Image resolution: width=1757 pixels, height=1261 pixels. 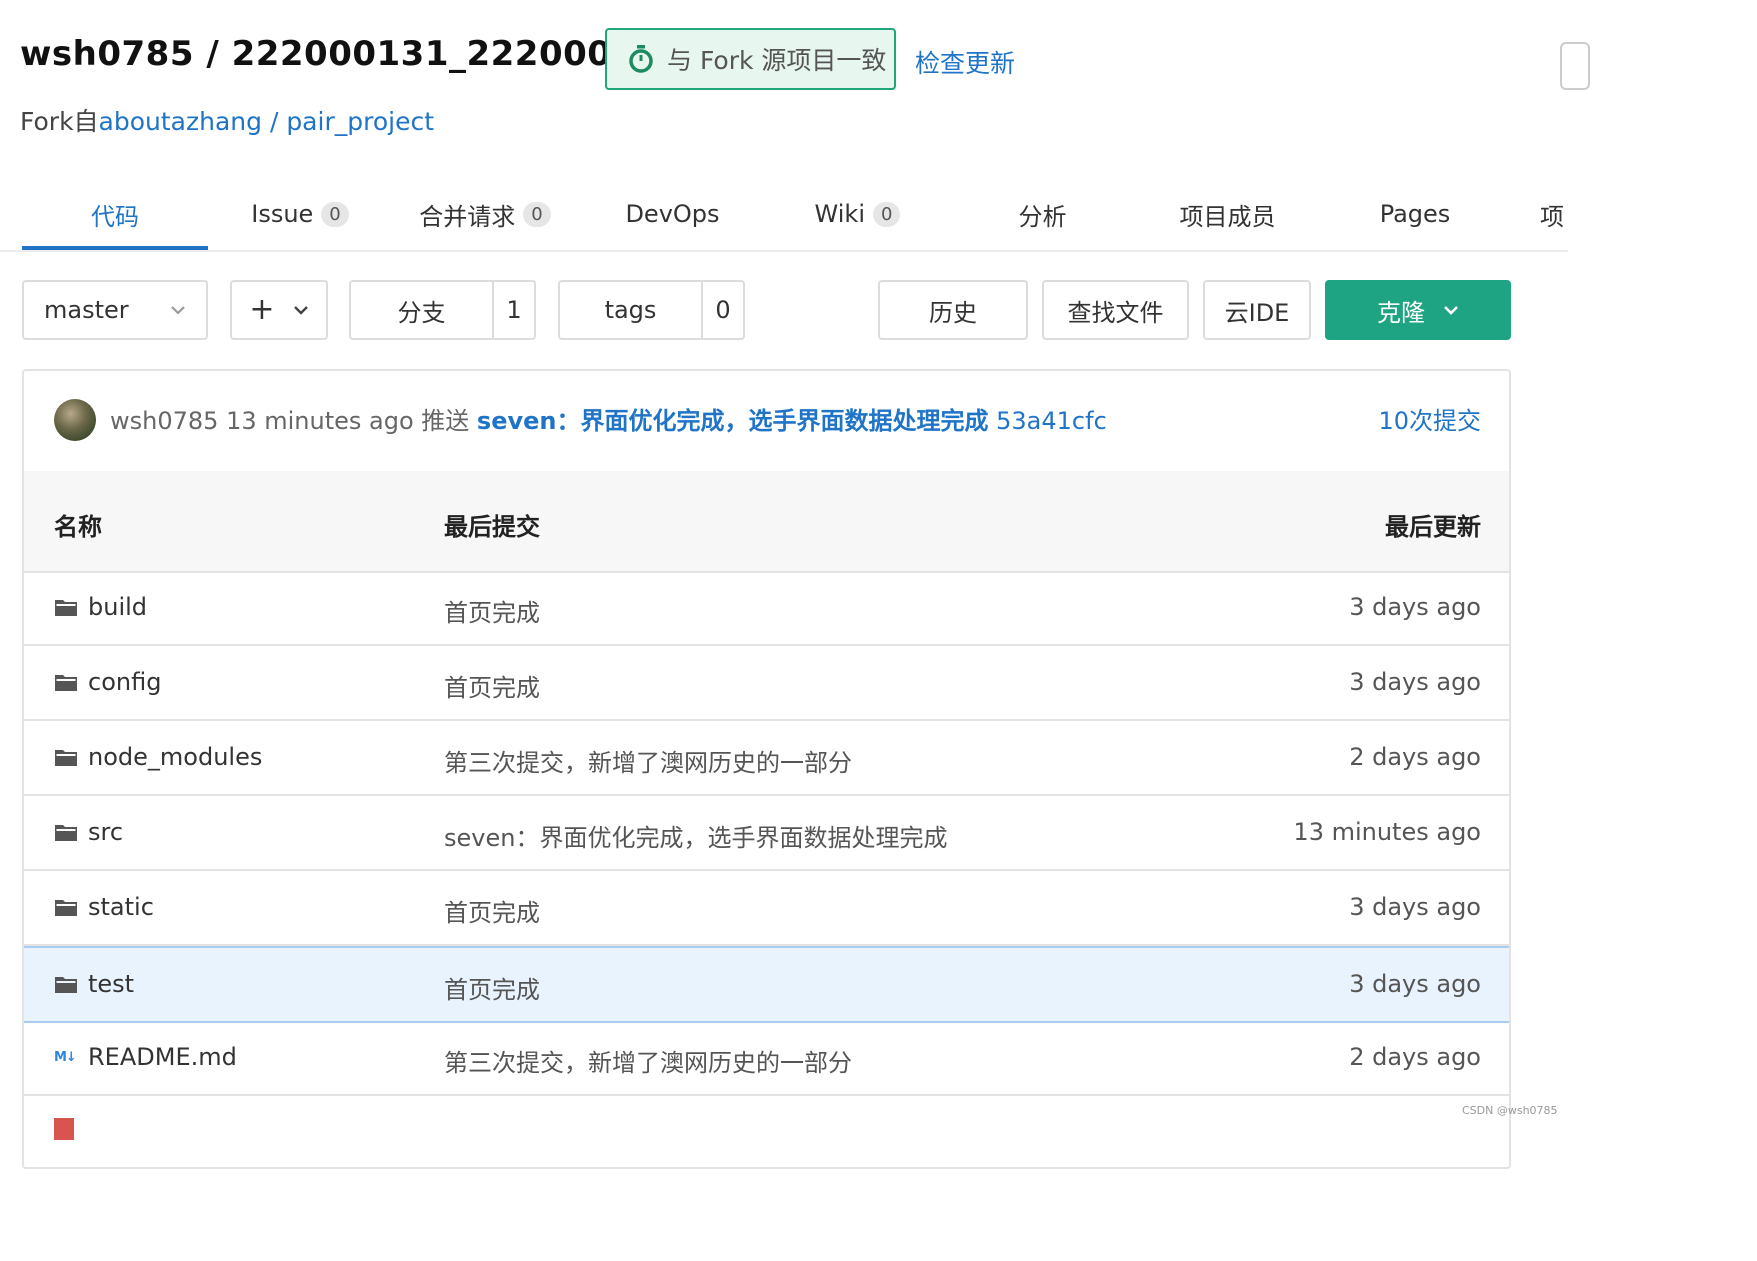 I want to click on fork-source-line: Fork自aboutazhang / pair_project, so click(x=227, y=120).